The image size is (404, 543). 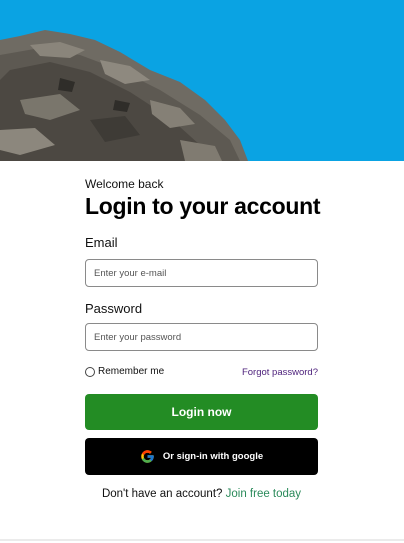 What do you see at coordinates (147, 456) in the screenshot?
I see `google-g-icon` at bounding box center [147, 456].